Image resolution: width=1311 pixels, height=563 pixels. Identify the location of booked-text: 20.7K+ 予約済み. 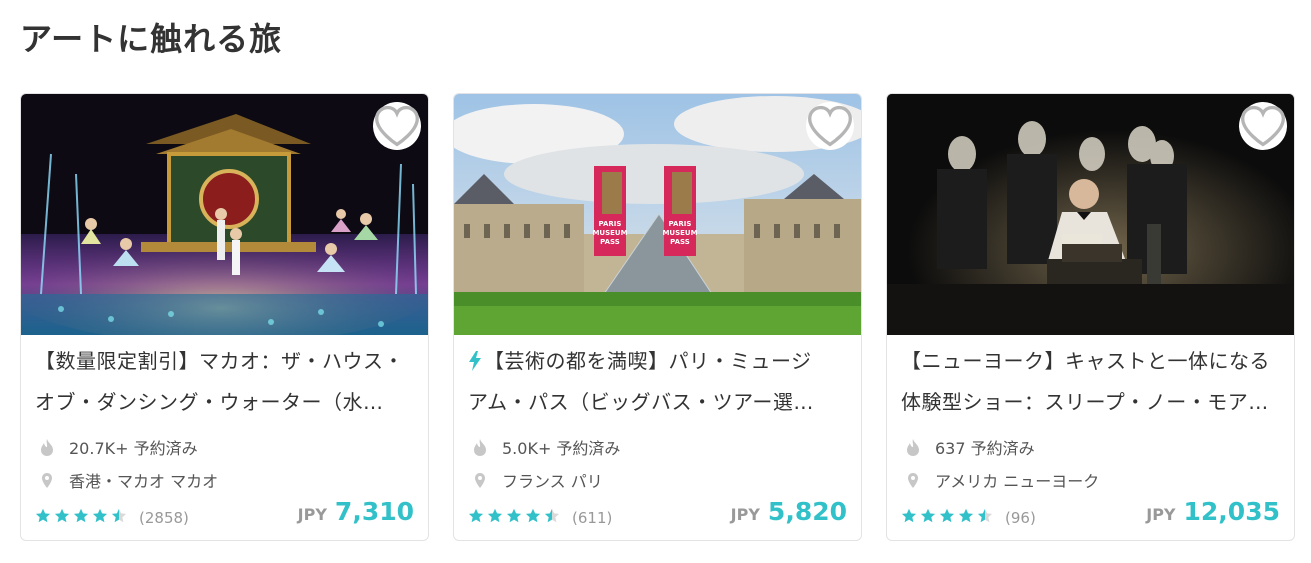
(133, 448).